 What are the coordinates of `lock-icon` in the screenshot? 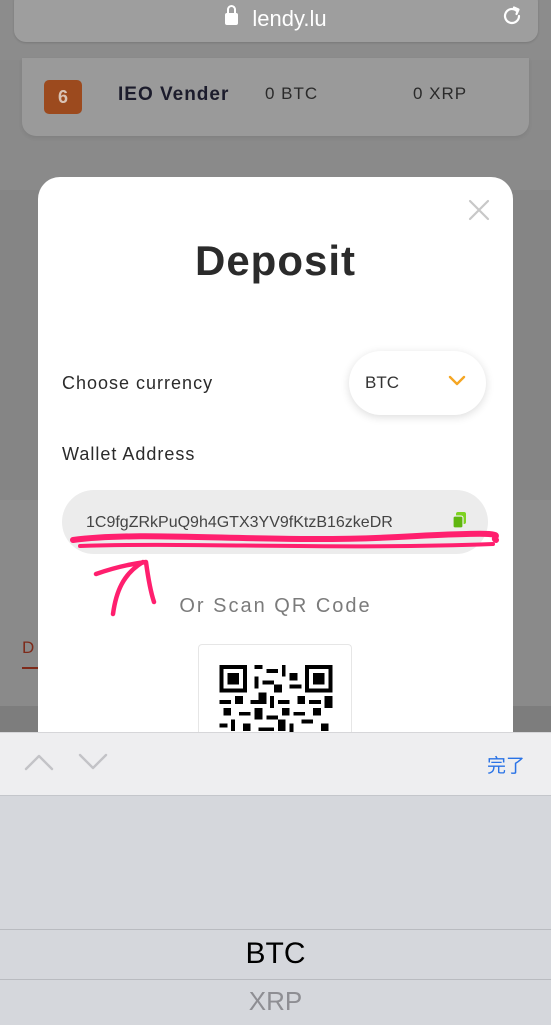 It's located at (232, 15).